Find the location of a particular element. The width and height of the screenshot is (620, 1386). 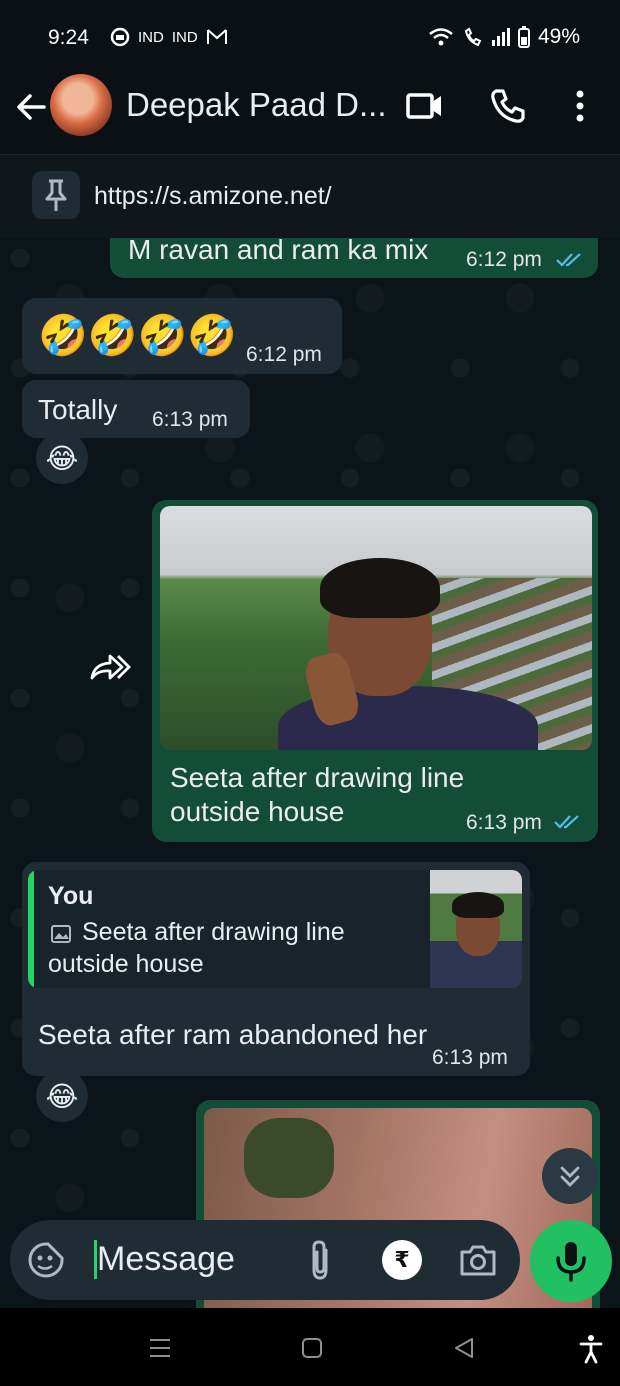

message-bubble-in: 🤣🤣🤣🤣 6:12 pm is located at coordinates (182, 336).